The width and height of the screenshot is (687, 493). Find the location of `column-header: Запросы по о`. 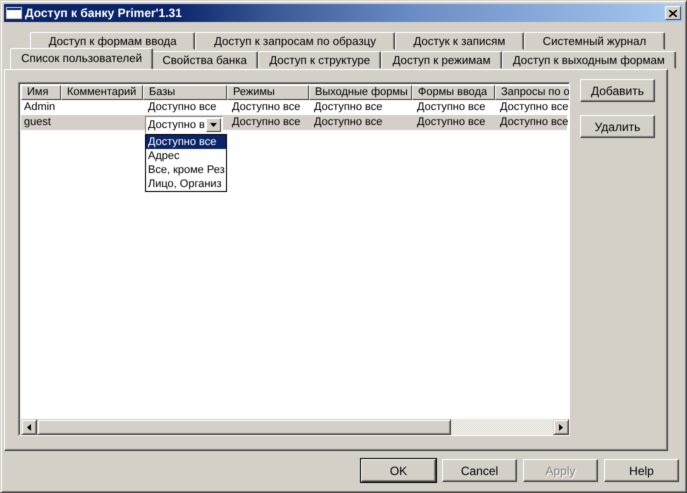

column-header: Запросы по о is located at coordinates (532, 92).